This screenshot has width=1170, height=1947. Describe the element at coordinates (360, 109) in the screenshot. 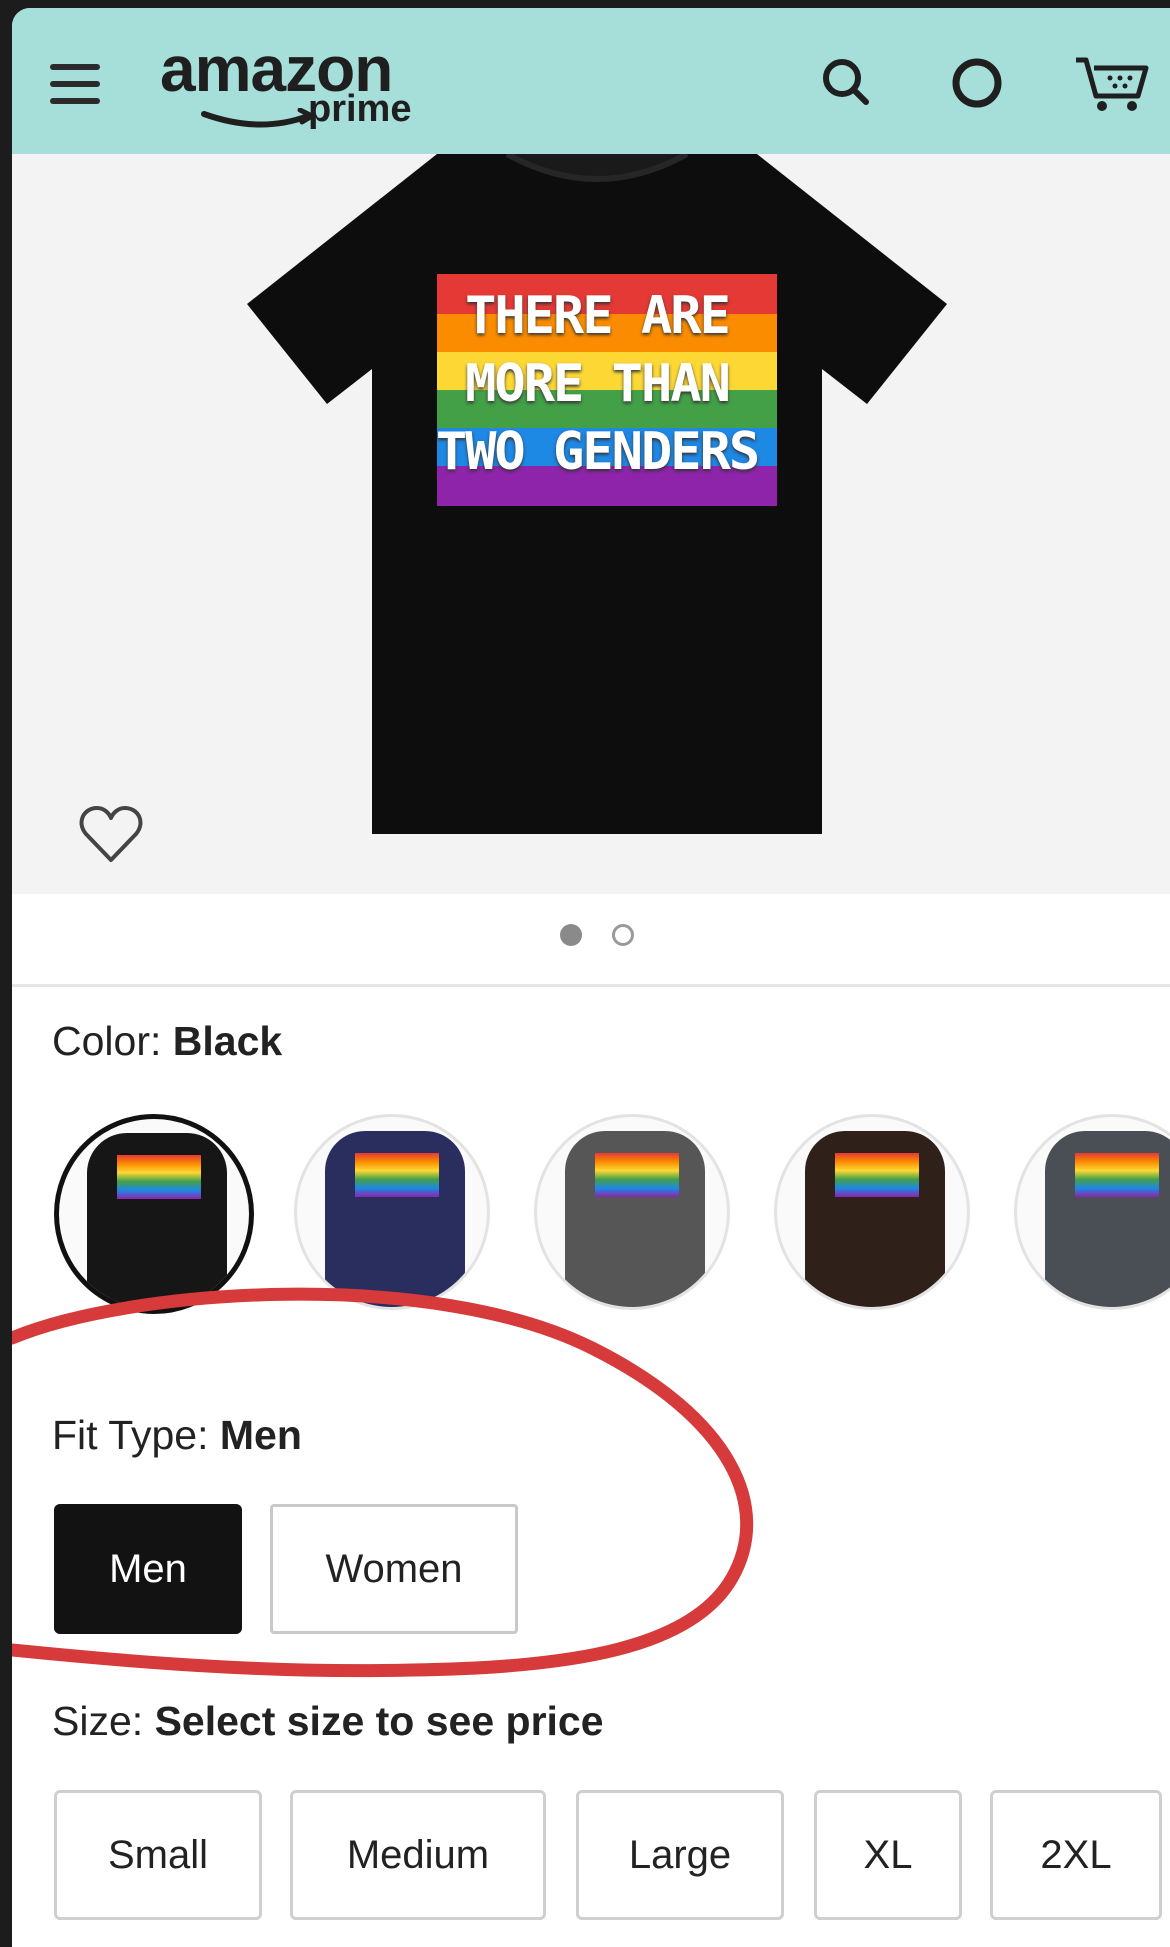

I see `logo-prime-text: prime` at that location.